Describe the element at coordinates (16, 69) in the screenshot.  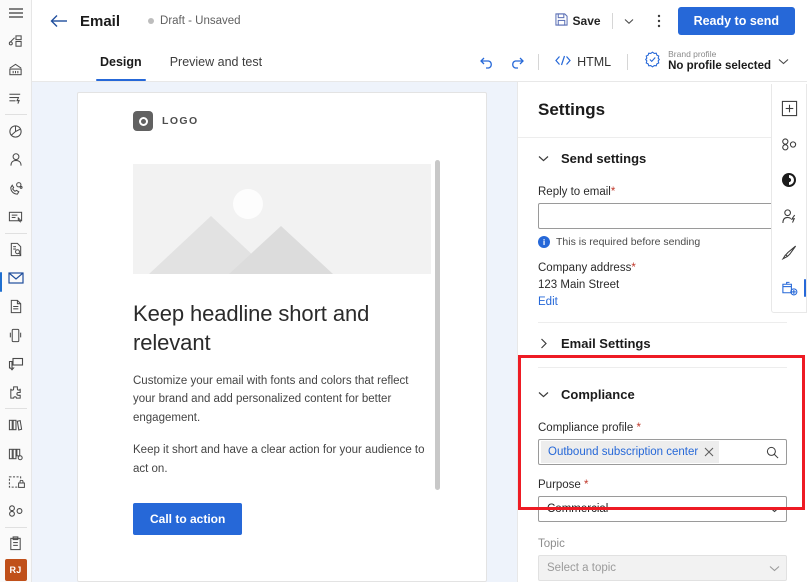
I see `sidebar-item-pinned` at that location.